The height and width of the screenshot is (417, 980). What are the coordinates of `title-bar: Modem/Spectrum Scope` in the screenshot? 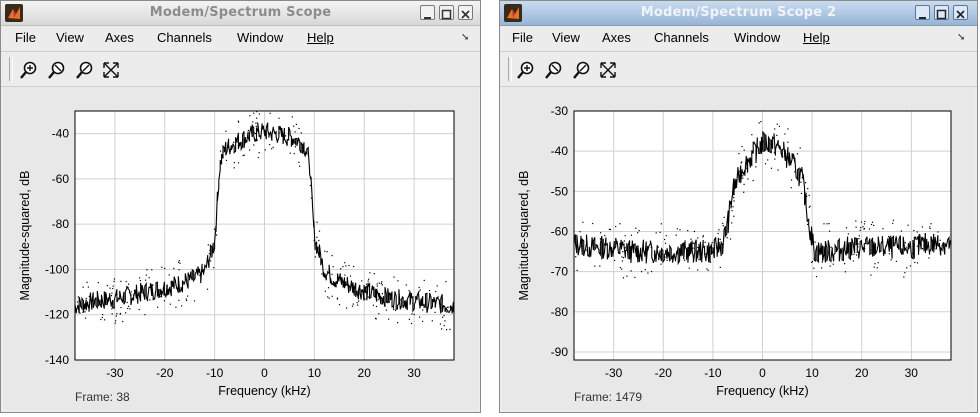 It's located at (240, 13).